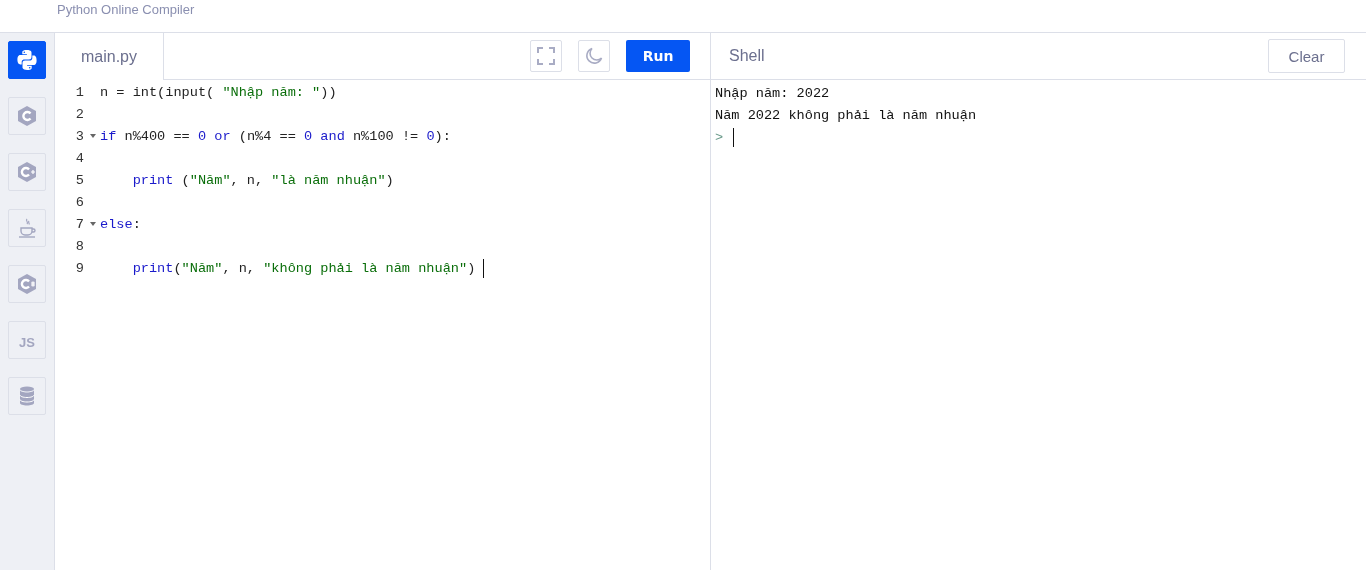  What do you see at coordinates (79, 202) in the screenshot?
I see `line-number: 6` at bounding box center [79, 202].